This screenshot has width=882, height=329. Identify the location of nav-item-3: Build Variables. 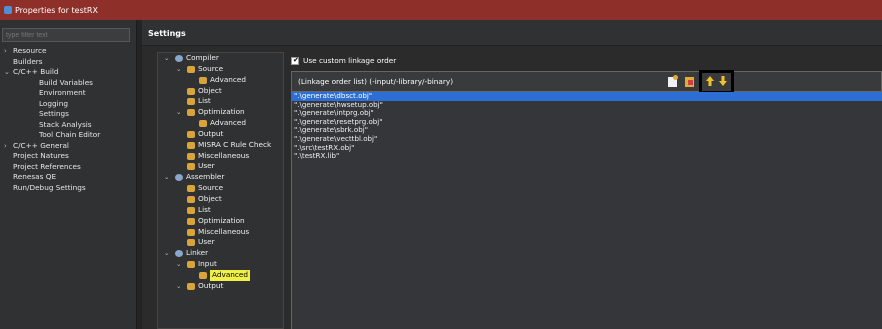
(69, 83).